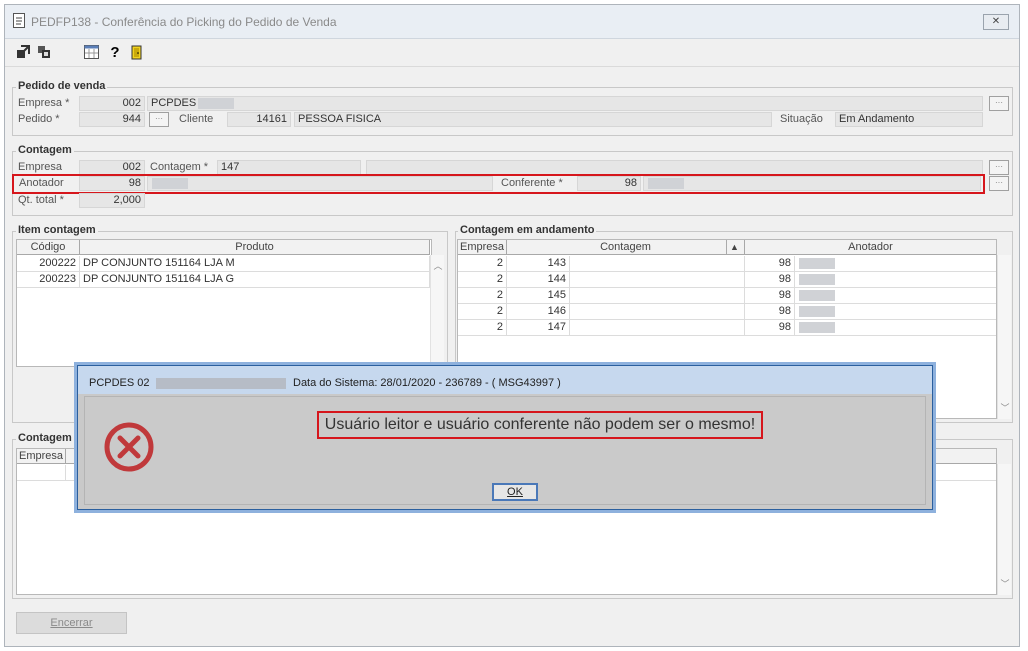 This screenshot has height=651, width=1028. Describe the element at coordinates (437, 311) in the screenshot. I see `item-contagem-scrollbar: ︿` at that location.